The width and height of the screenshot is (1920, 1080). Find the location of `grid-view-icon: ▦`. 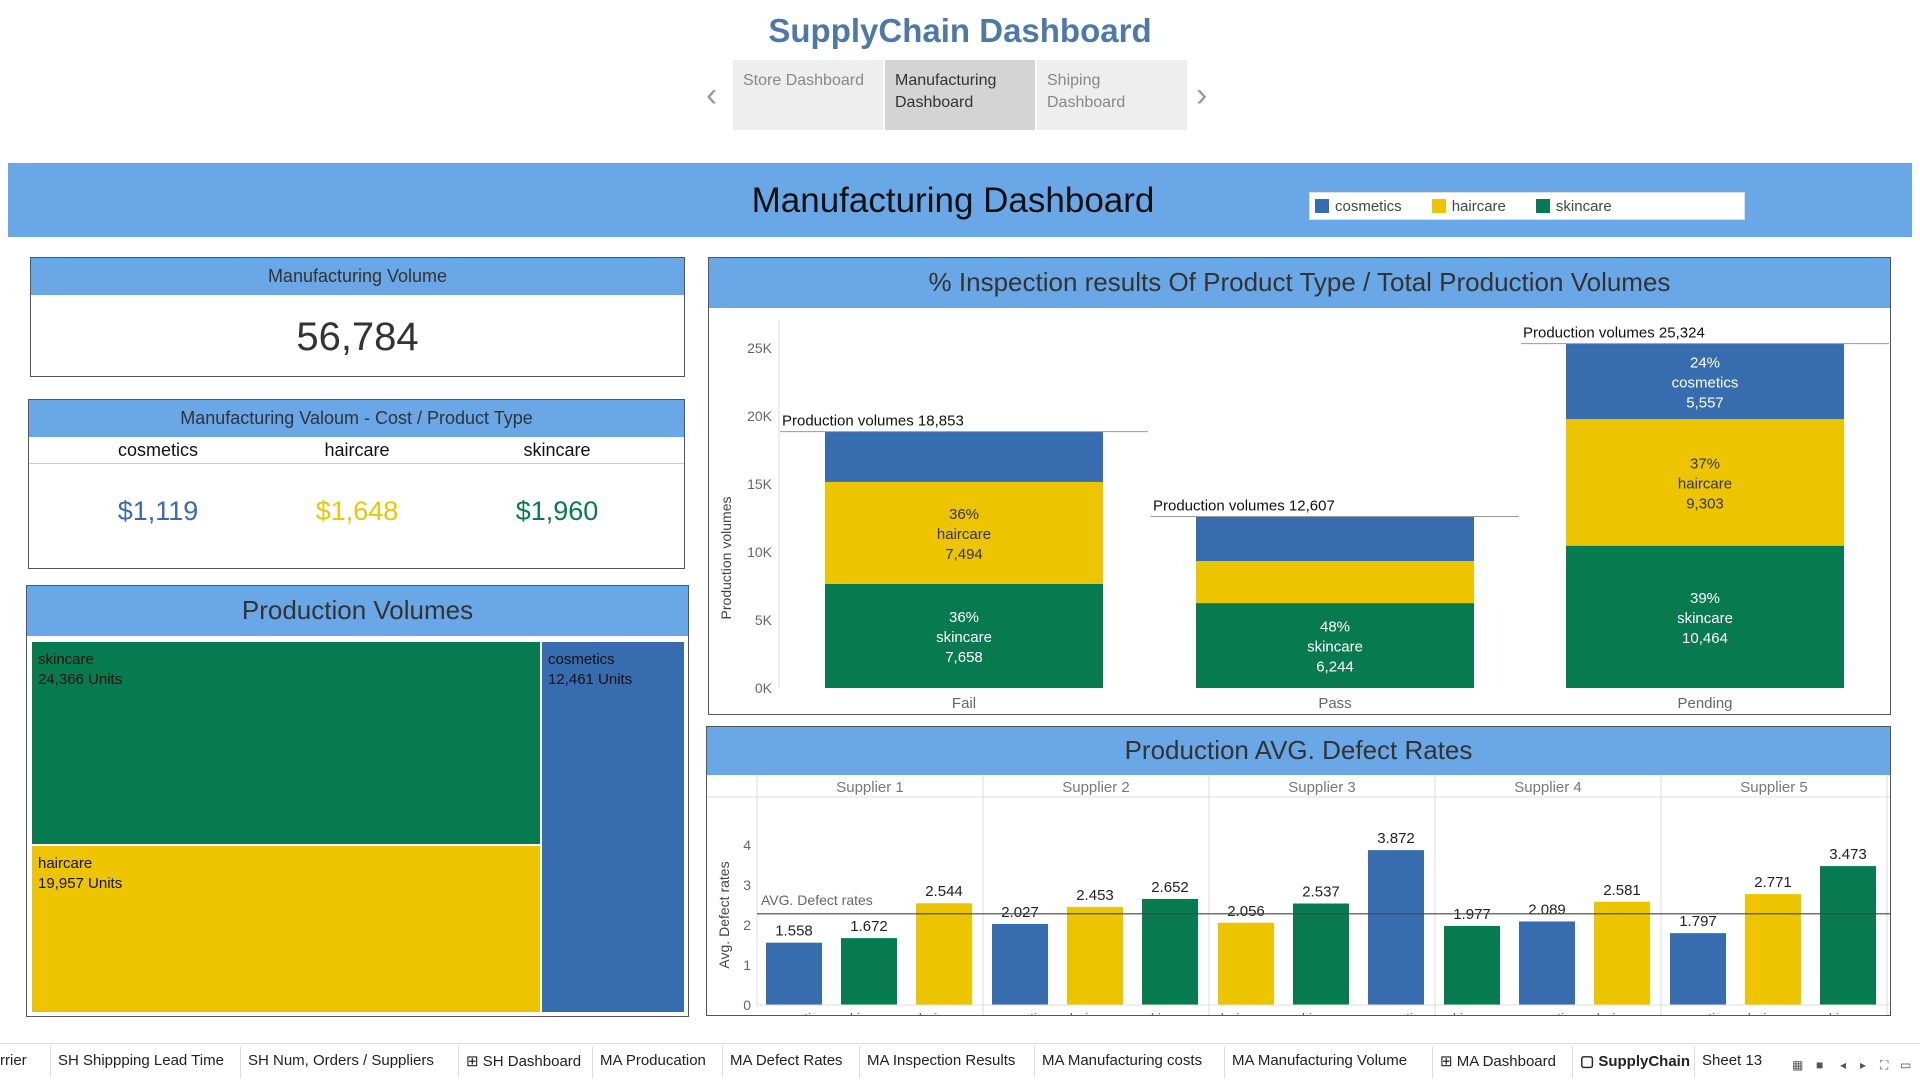

grid-view-icon: ▦ is located at coordinates (1797, 1065).